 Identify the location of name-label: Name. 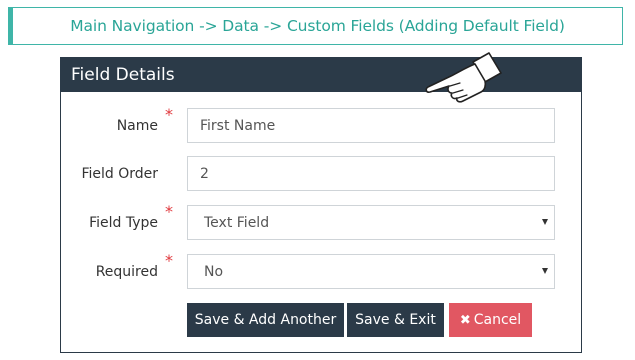
(137, 125).